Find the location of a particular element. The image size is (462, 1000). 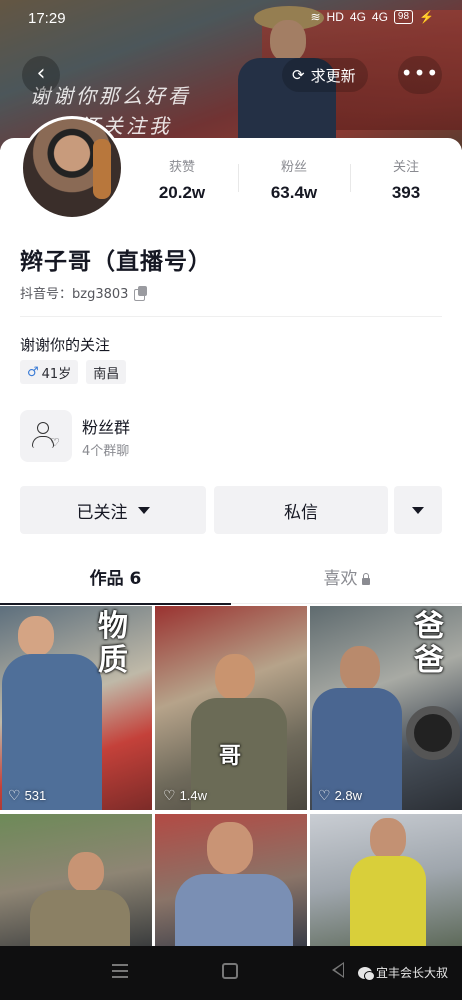

profile-tags: ♂ 41岁 南昌 is located at coordinates (73, 372).